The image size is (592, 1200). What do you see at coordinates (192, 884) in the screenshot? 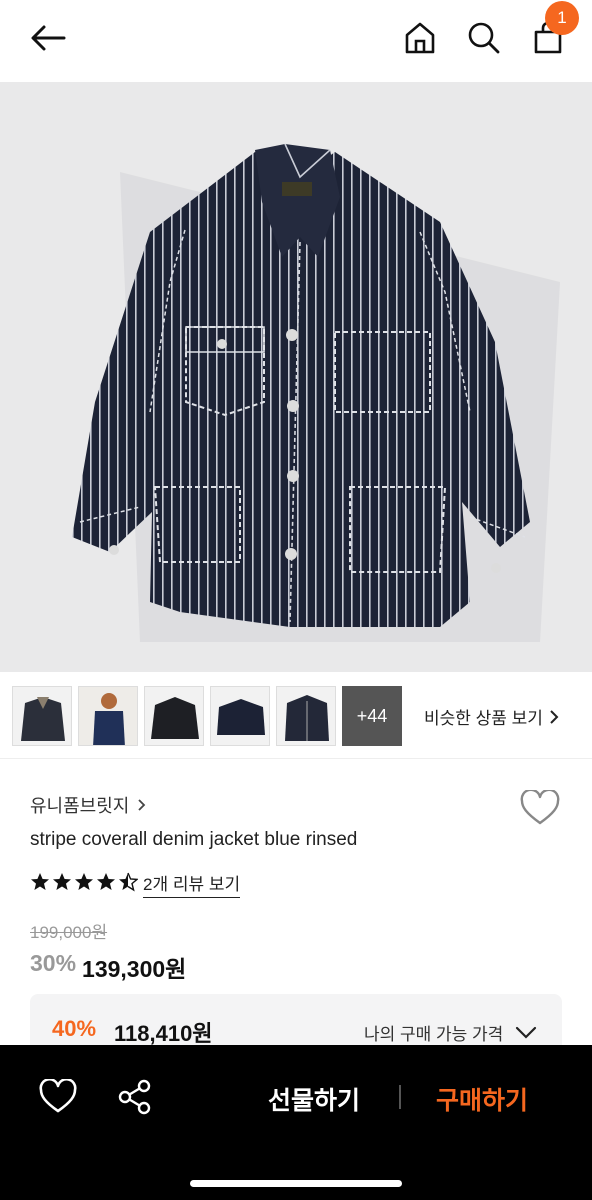
I see `review-link: 2개 리뷰 보기` at bounding box center [192, 884].